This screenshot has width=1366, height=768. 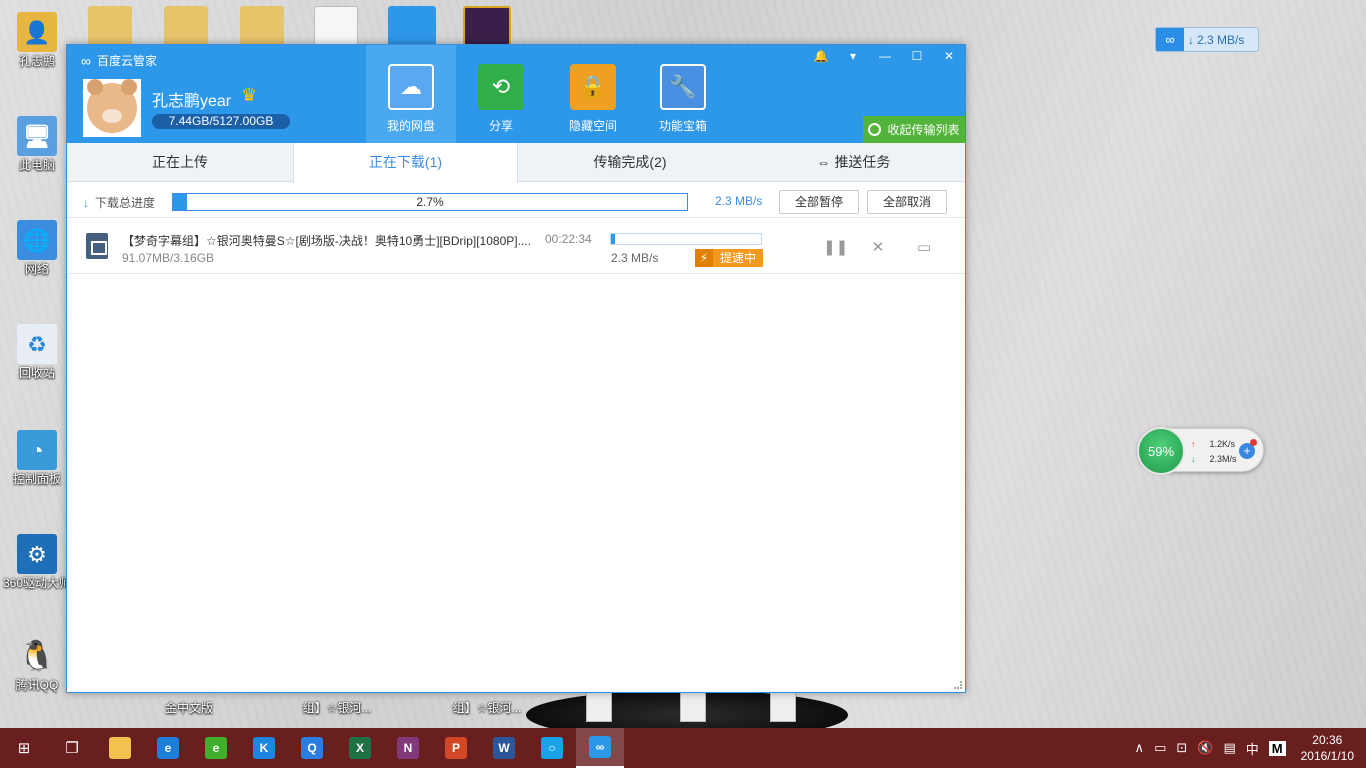 What do you see at coordinates (917, 56) in the screenshot?
I see `maximize-button: ☐` at bounding box center [917, 56].